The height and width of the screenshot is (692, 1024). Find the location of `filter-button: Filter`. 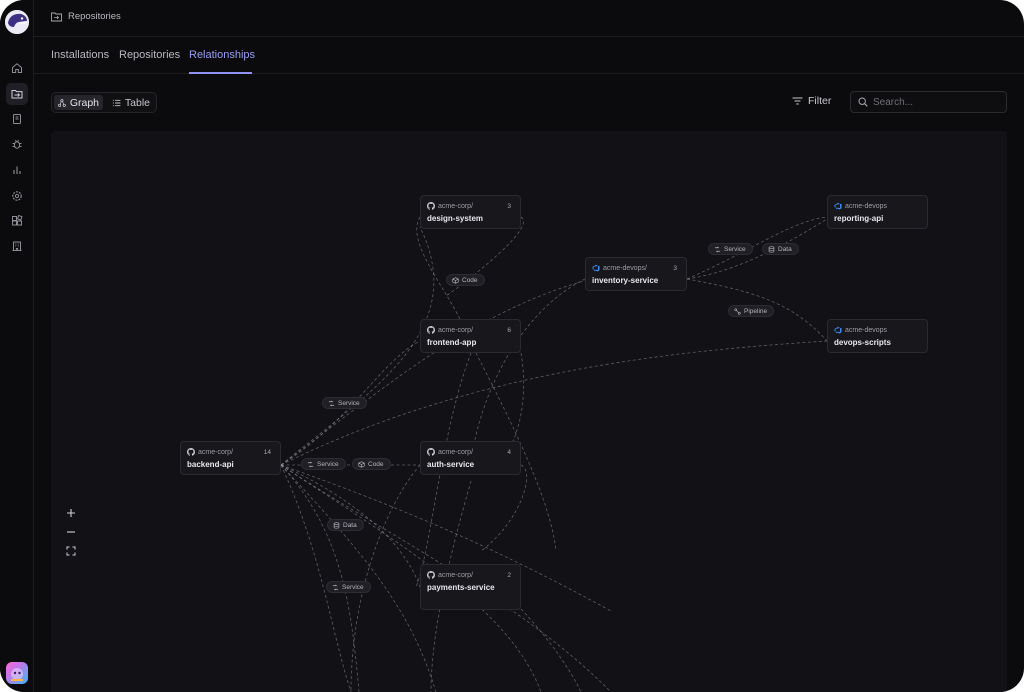

filter-button: Filter is located at coordinates (811, 101).